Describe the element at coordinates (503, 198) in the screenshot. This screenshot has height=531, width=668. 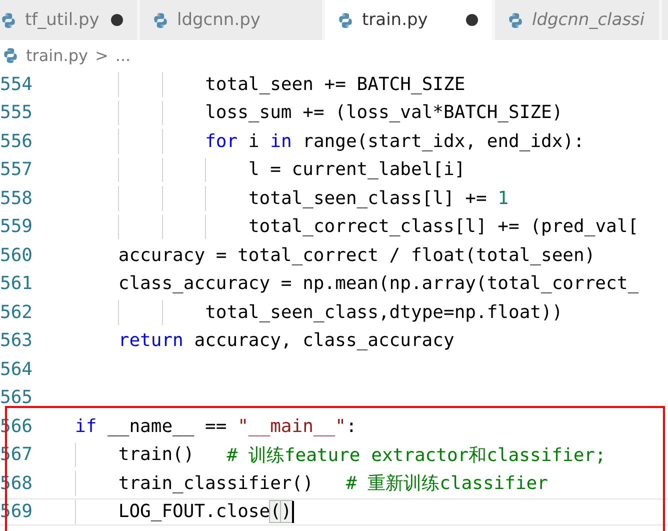
I see `code-number: 1` at that location.